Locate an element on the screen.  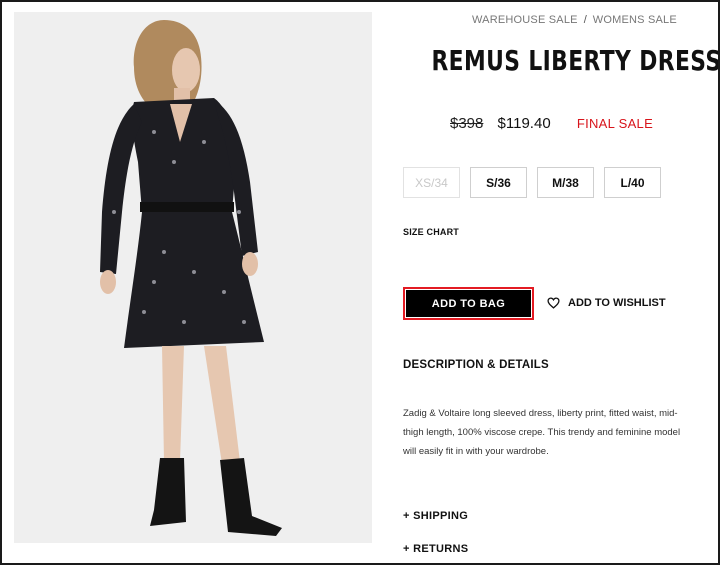
description-heading: DESCRIPTION & DETAILS is located at coordinates (476, 365).